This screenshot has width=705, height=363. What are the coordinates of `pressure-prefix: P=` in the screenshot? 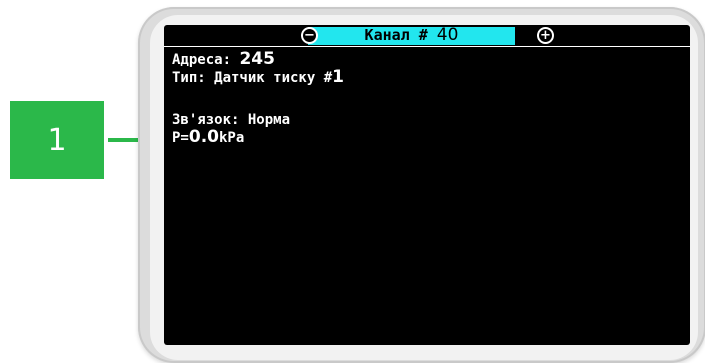 It's located at (180, 138).